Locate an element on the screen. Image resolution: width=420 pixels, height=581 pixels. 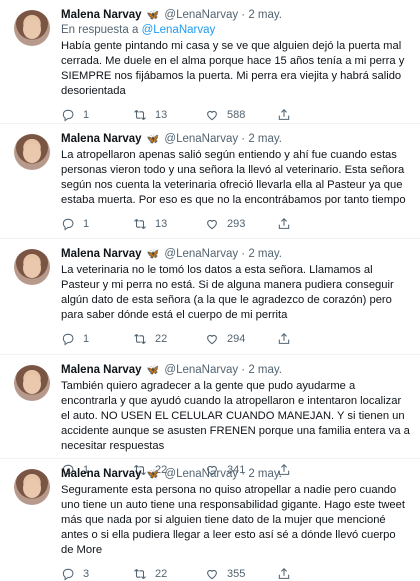
tweet-actions: 1 13 588 is located at coordinates (235, 115).